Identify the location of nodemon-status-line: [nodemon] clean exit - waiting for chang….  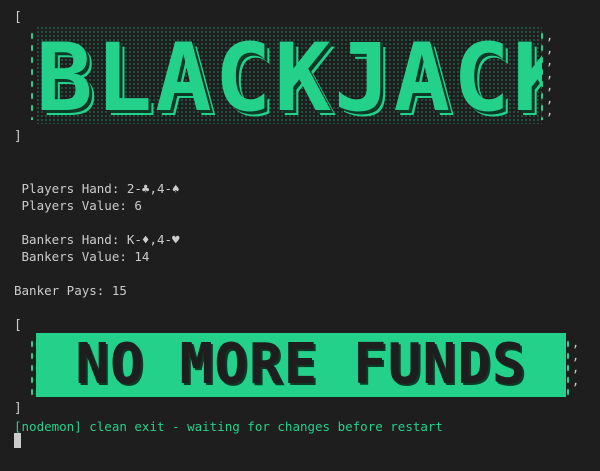
(228, 426).